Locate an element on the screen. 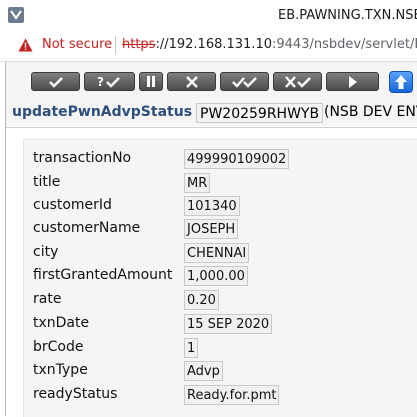  company-label: (NSB DEV ENV is located at coordinates (370, 112).